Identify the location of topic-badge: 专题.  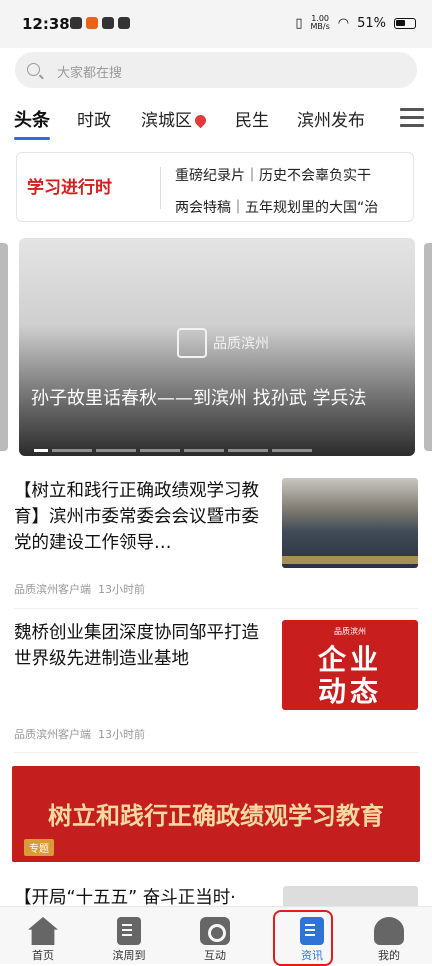
(39, 847).